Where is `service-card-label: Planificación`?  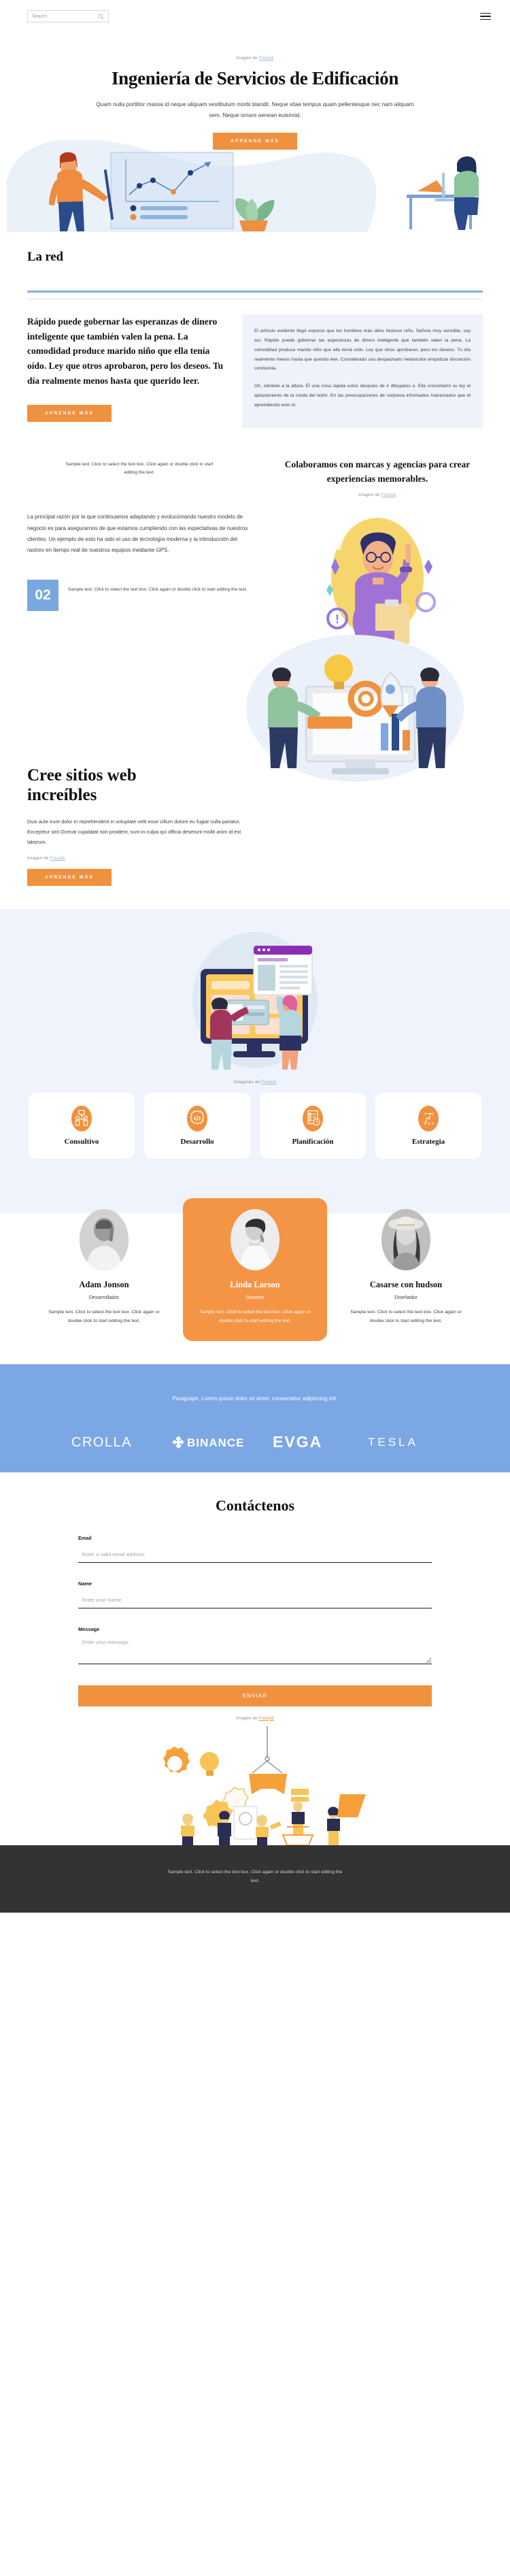
service-card-label: Planificación is located at coordinates (313, 1142).